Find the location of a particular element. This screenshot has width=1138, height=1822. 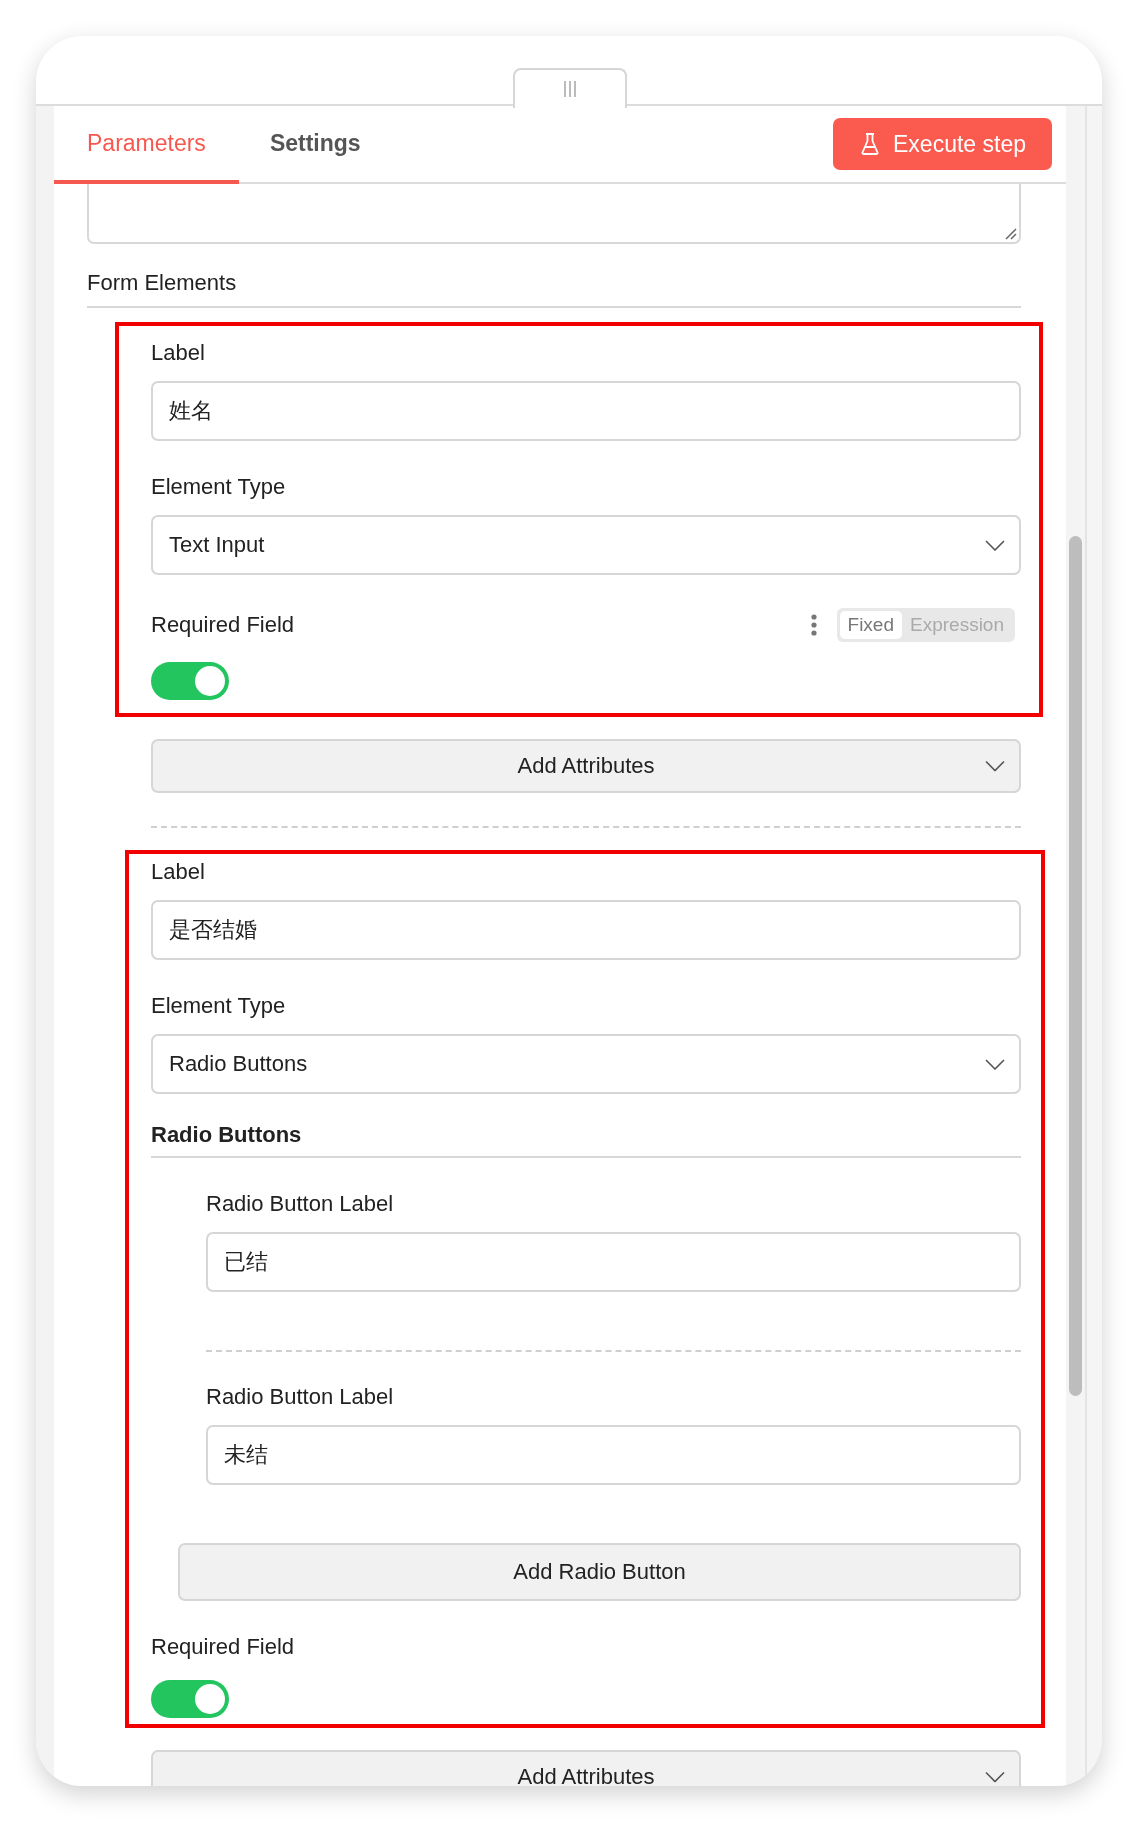

section-title: Form Elements is located at coordinates (554, 289).